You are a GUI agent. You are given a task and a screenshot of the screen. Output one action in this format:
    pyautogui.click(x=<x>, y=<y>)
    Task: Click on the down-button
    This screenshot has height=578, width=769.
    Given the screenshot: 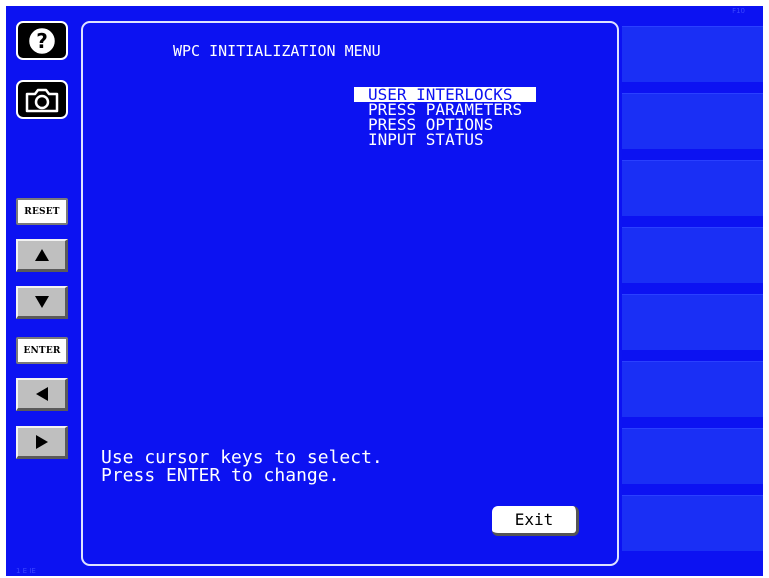 What is the action you would take?
    pyautogui.click(x=42, y=302)
    